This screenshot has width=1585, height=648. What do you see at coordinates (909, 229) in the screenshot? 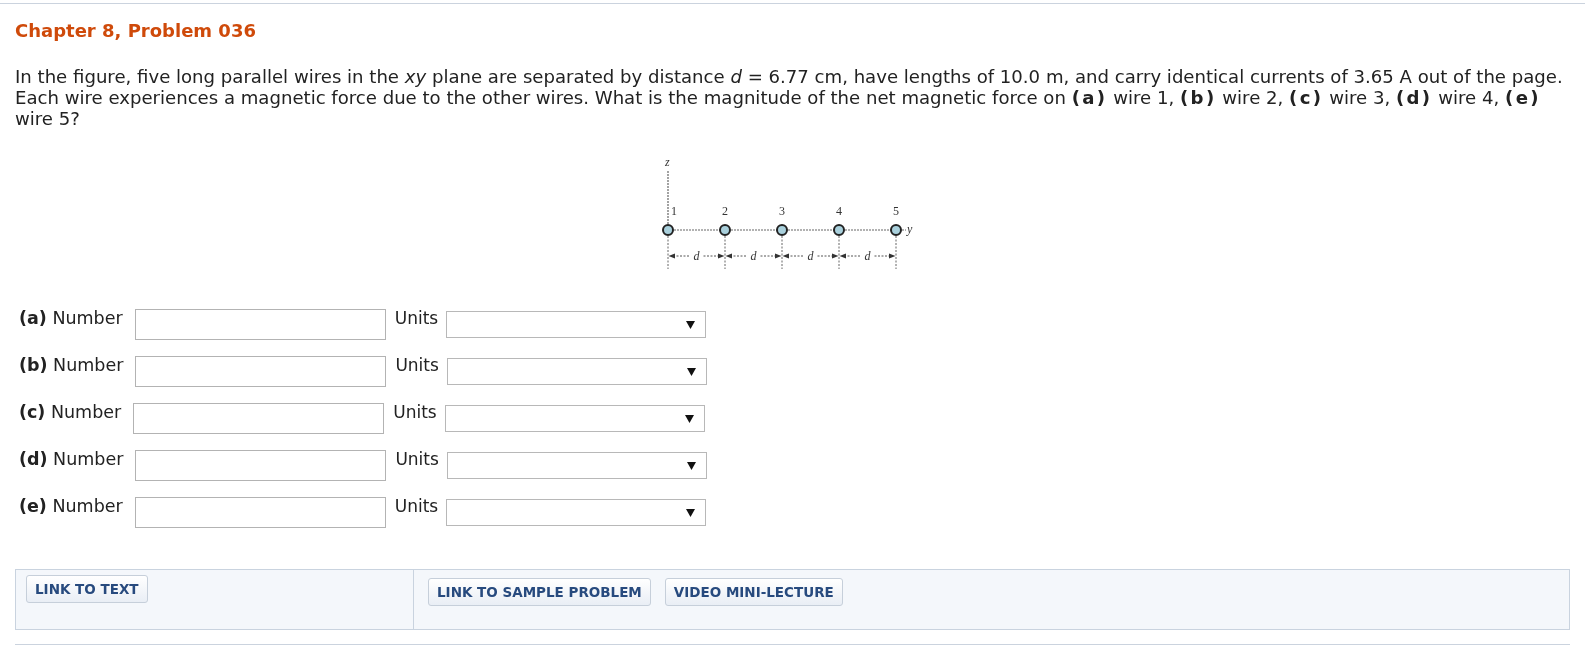
I see `axis-label: y` at bounding box center [909, 229].